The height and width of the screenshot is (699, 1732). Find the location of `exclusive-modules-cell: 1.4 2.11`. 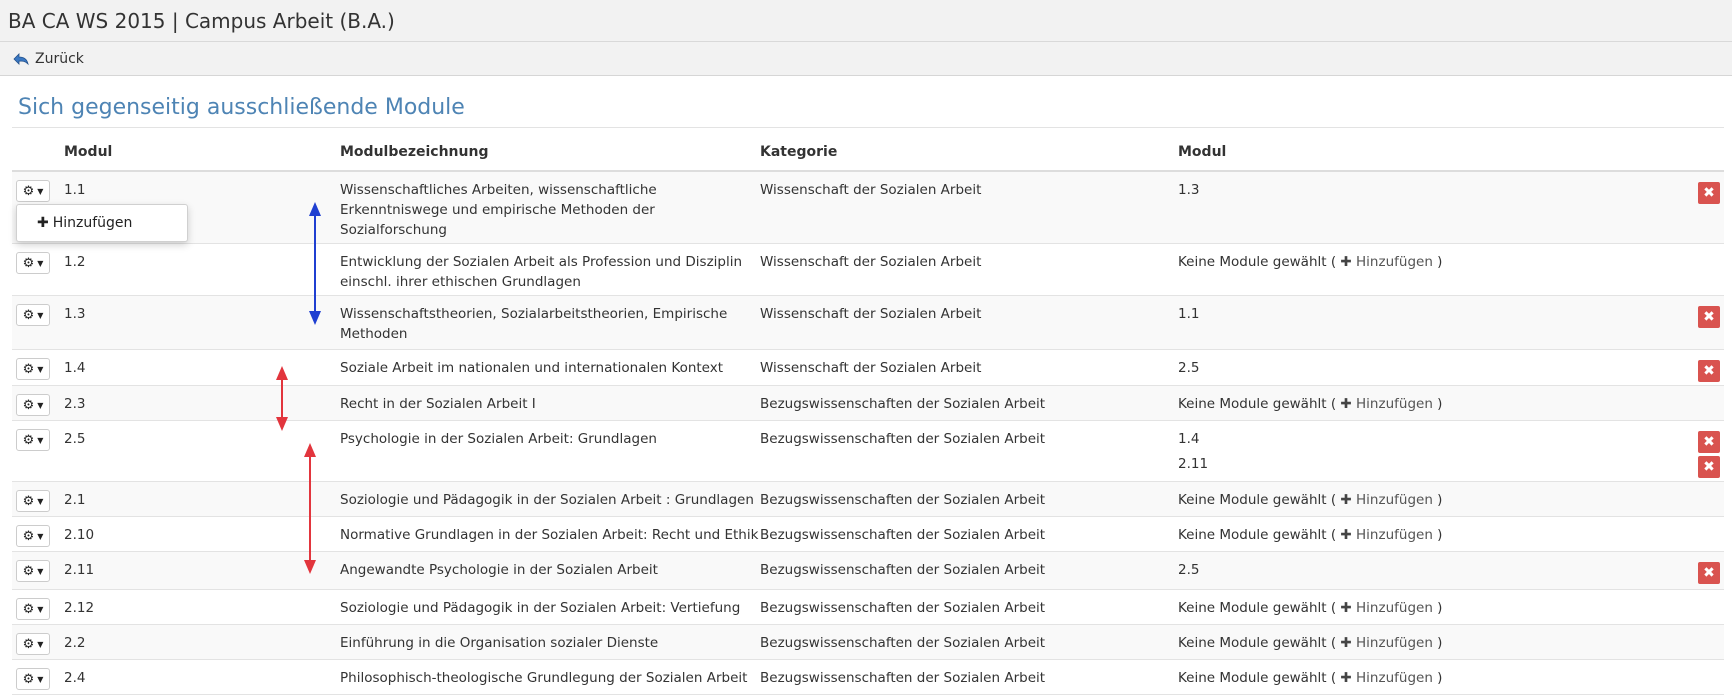

exclusive-modules-cell: 1.4 2.11 is located at coordinates (1431, 455).